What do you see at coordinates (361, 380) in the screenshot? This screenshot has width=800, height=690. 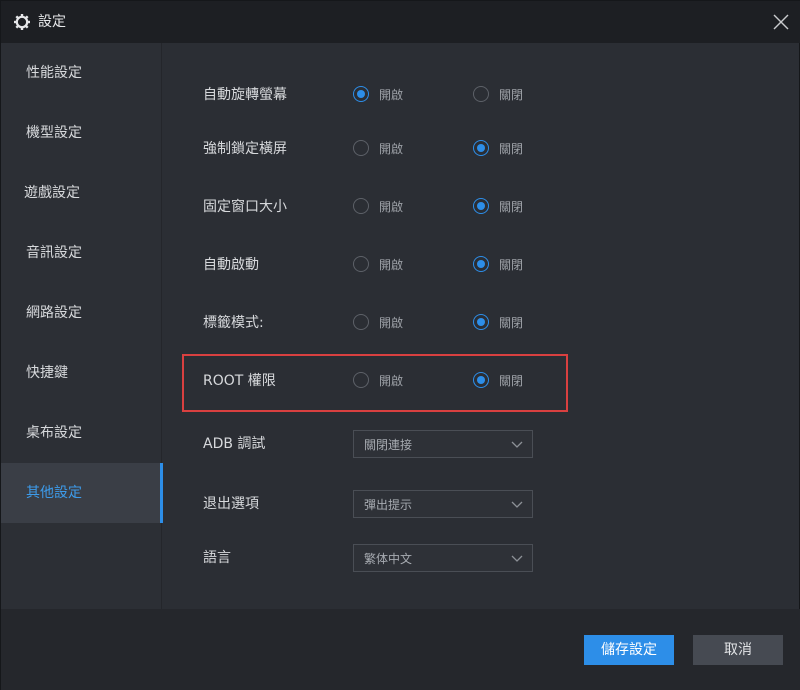 I see `radio-root-on` at bounding box center [361, 380].